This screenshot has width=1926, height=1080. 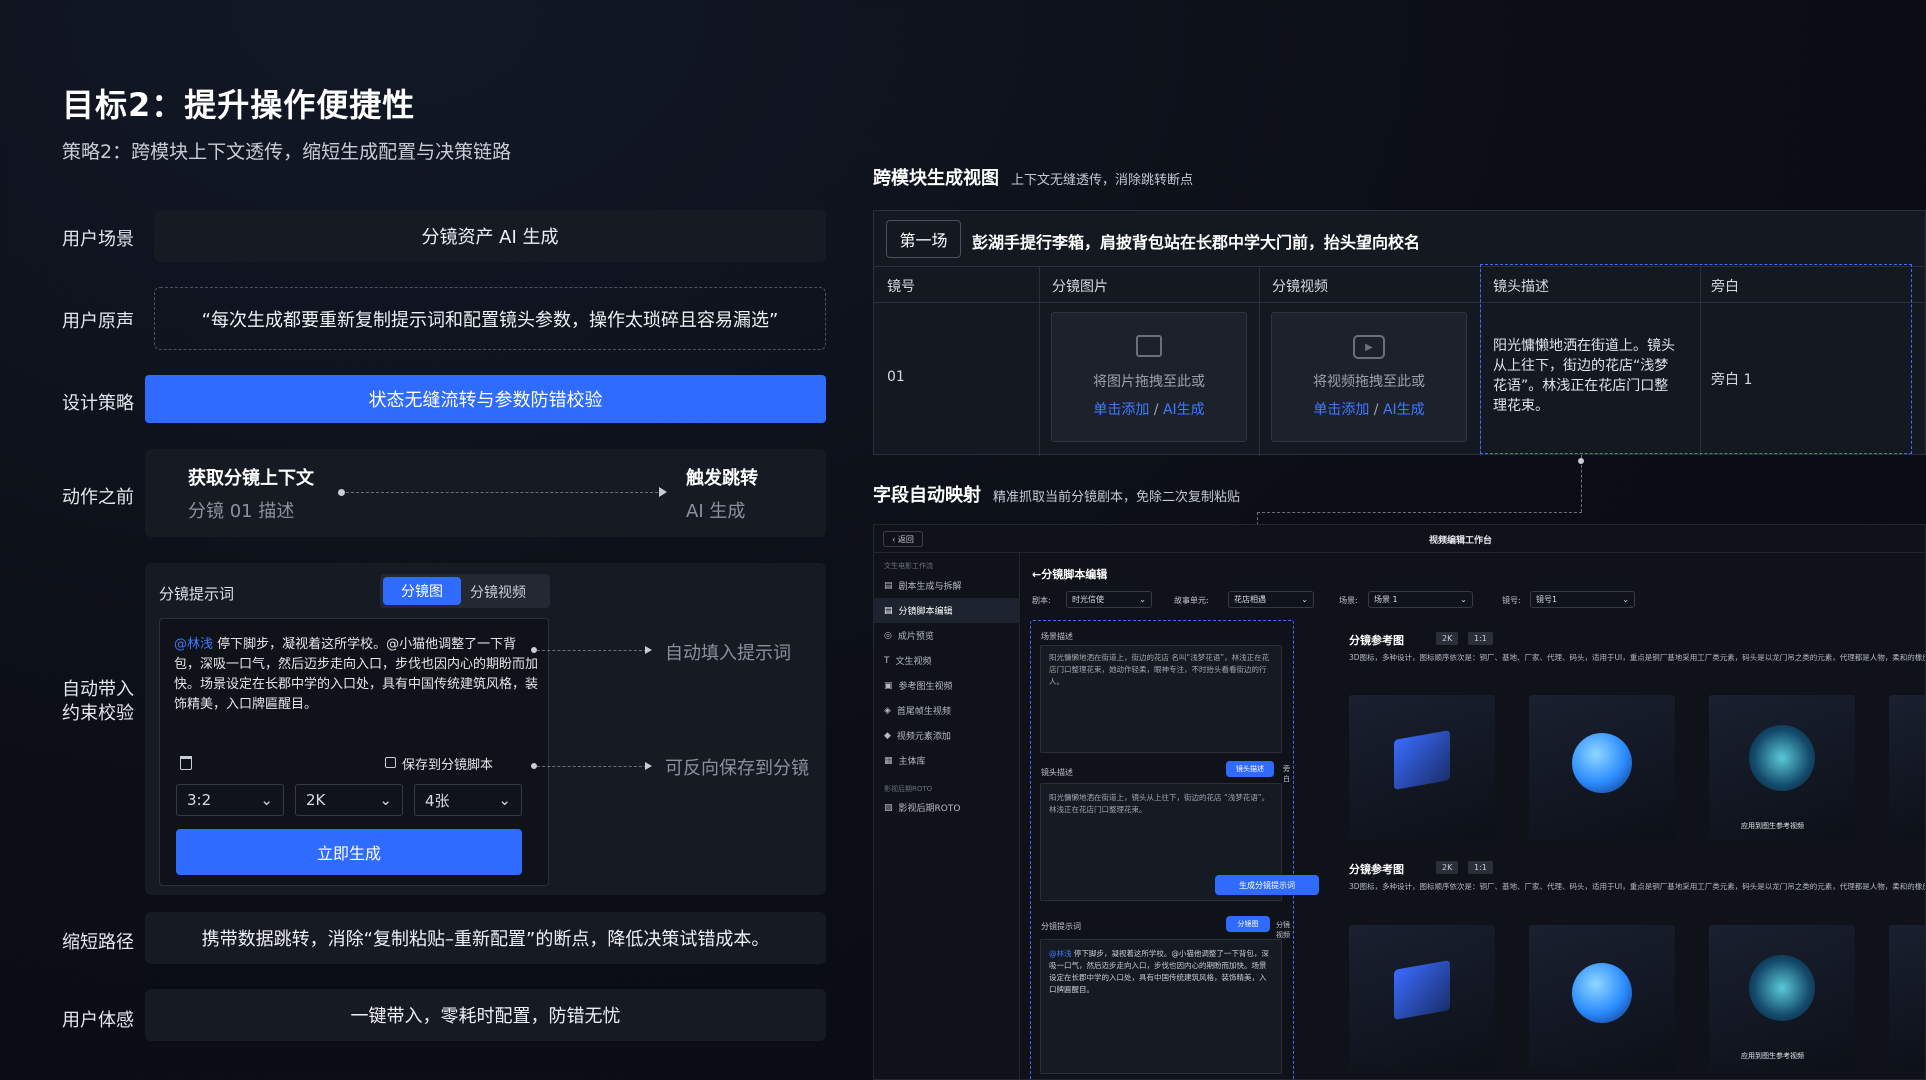 I want to click on row-label-exp: 用户体感, so click(x=98, y=1020).